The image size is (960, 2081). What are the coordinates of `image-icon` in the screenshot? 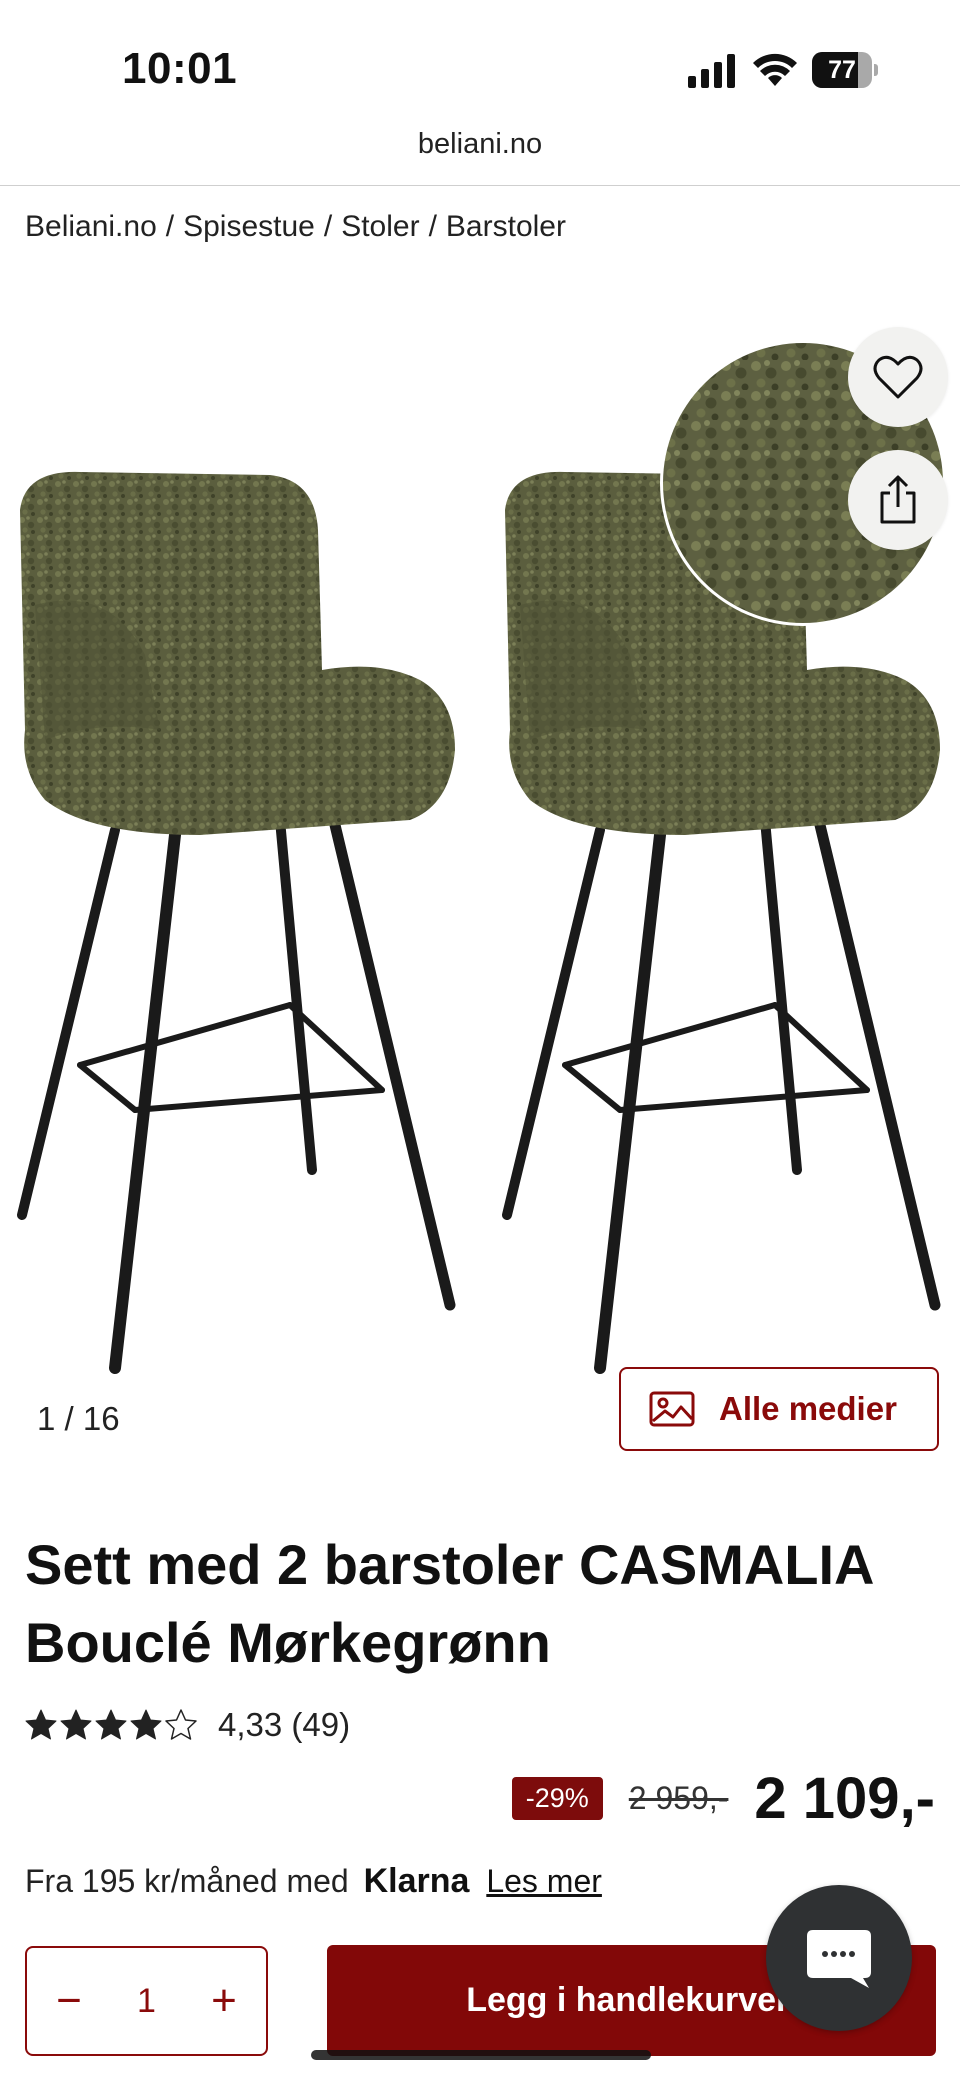 It's located at (672, 1409).